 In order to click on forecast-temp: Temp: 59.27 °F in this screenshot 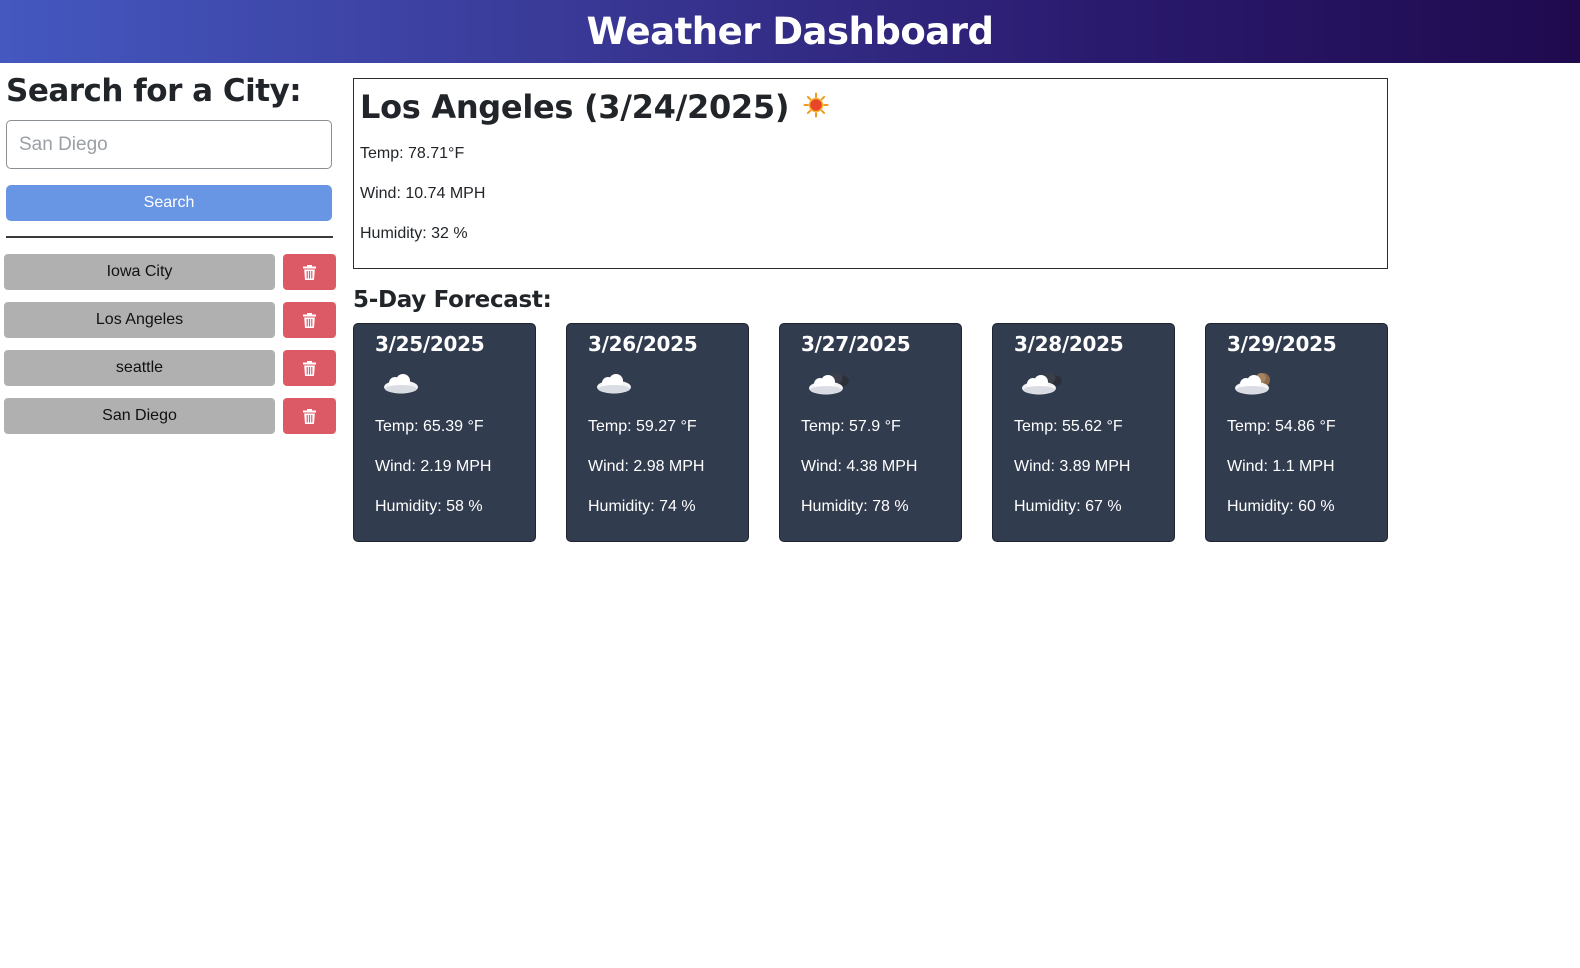, I will do `click(642, 426)`.